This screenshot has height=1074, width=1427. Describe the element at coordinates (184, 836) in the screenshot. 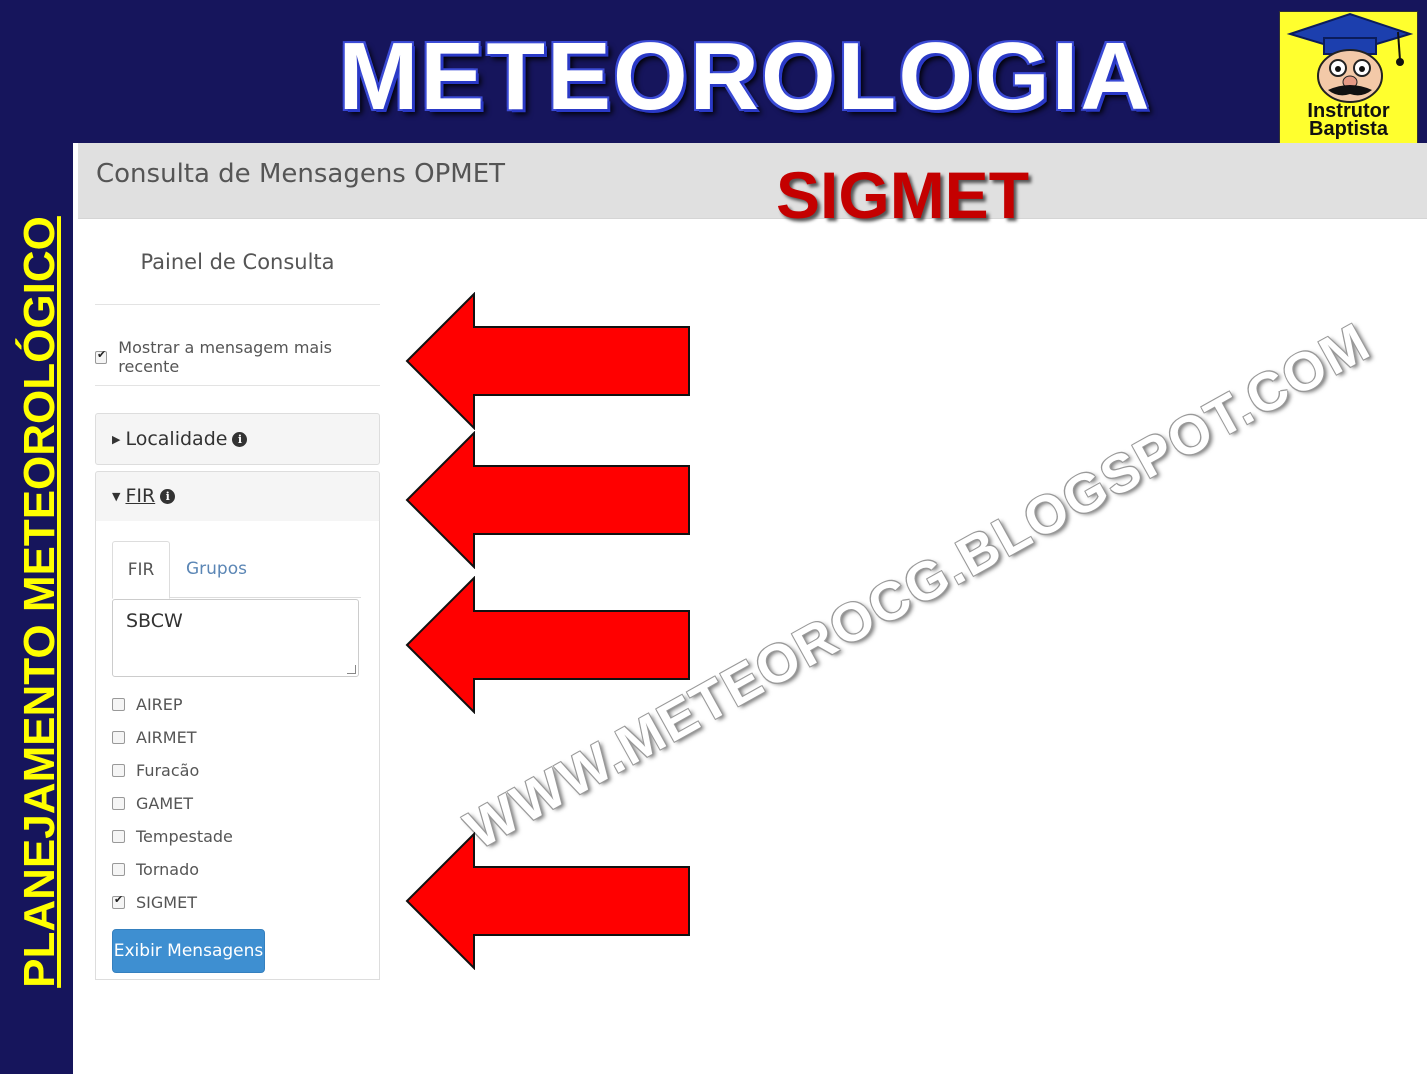

I see `message-type-label: Tempestade` at that location.